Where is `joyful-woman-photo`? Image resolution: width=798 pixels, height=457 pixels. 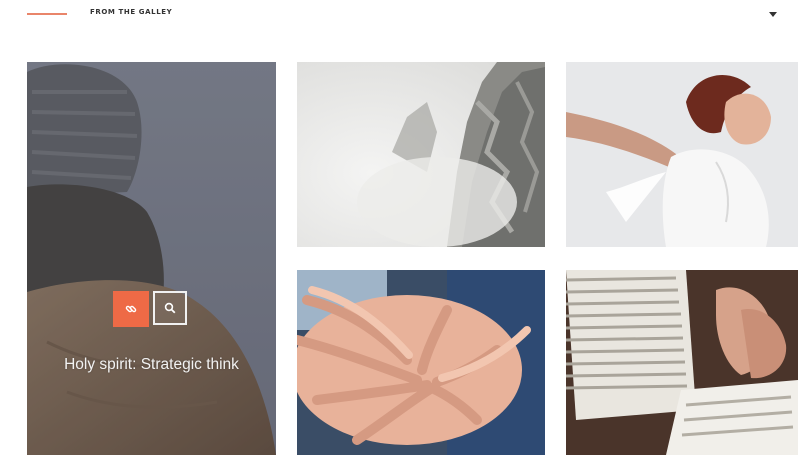 joyful-woman-photo is located at coordinates (682, 154).